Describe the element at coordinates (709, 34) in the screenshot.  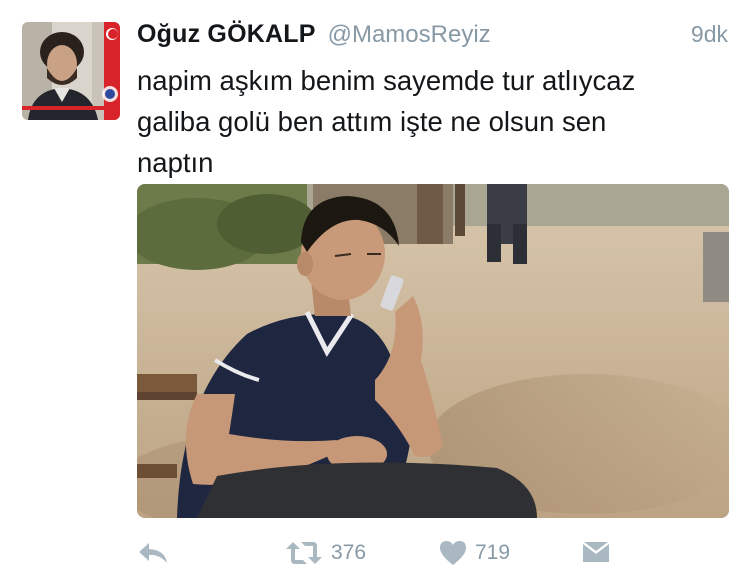
I see `timestamp: 9dk` at that location.